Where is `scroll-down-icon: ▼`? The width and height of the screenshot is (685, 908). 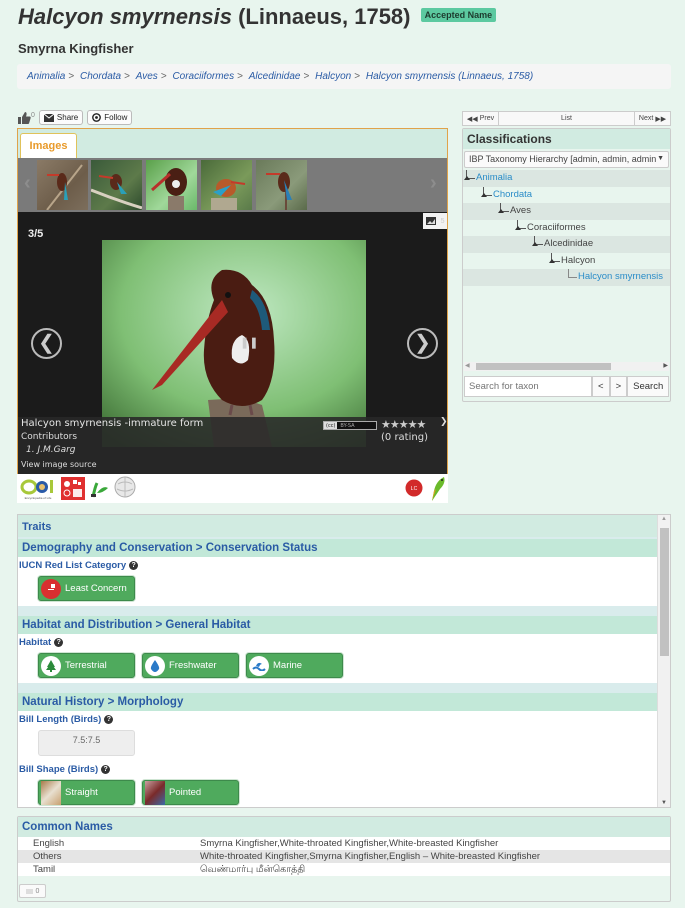
scroll-down-icon: ▼ is located at coordinates (664, 803).